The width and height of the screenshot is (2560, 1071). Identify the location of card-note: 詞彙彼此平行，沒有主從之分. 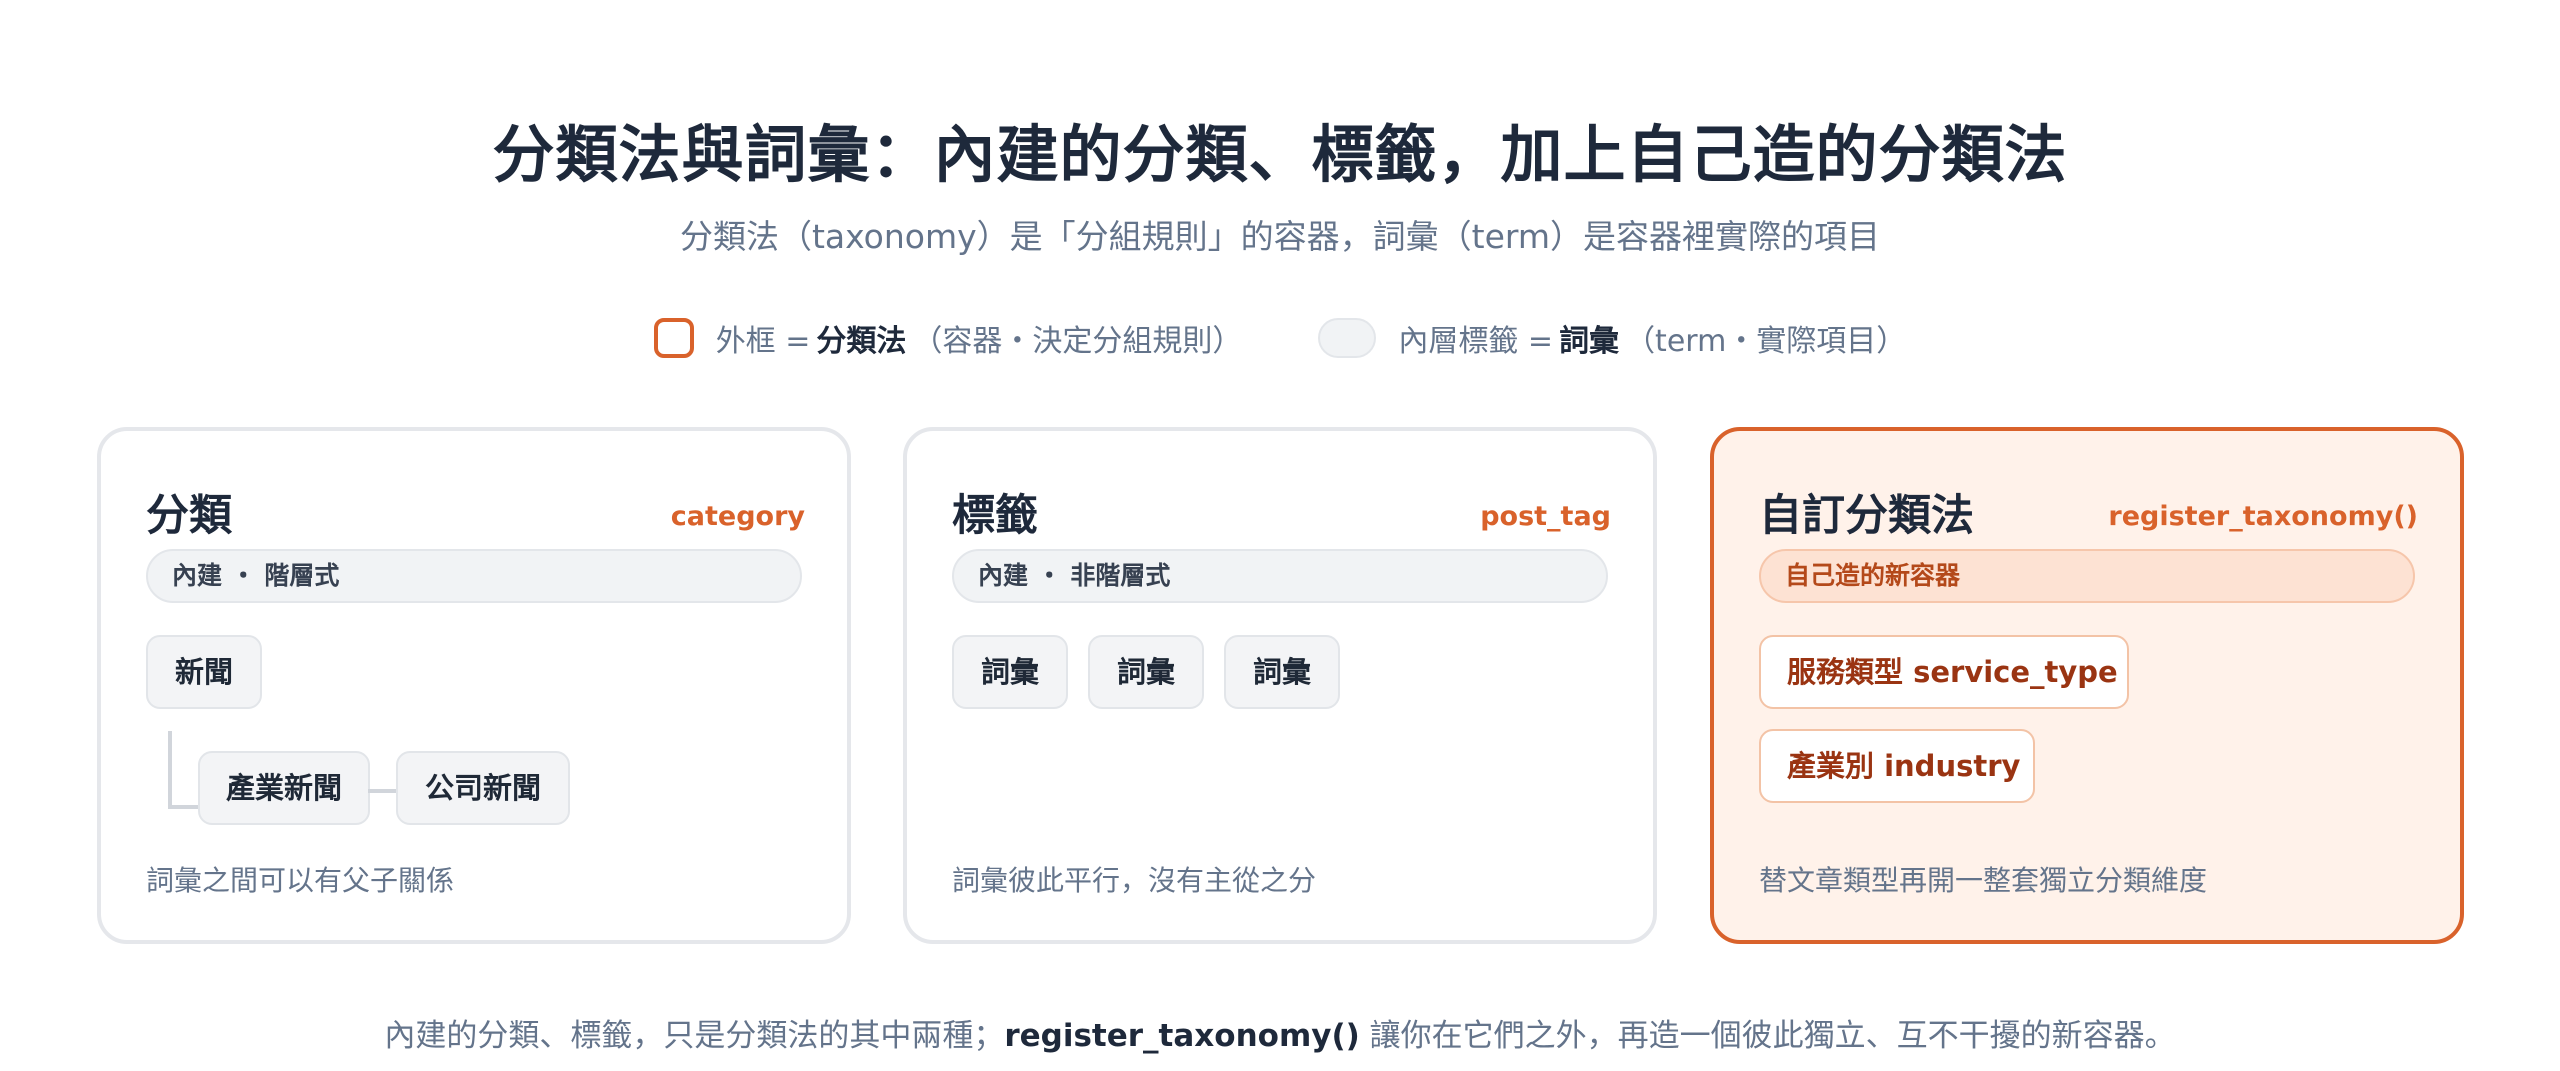
(1134, 880).